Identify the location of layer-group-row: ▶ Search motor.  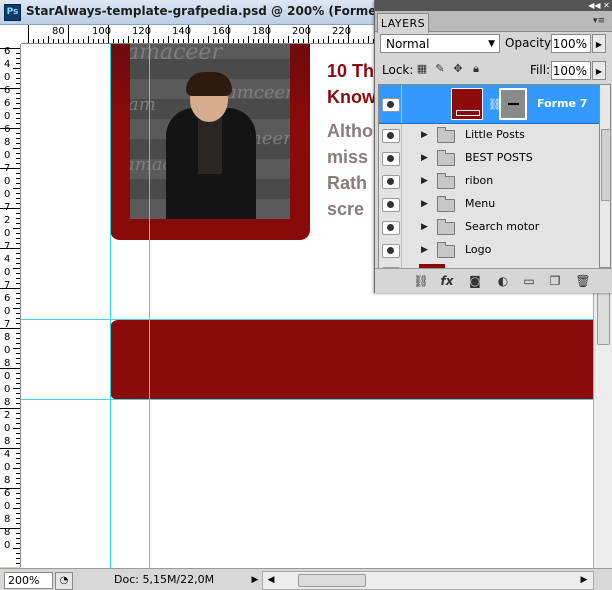
(489, 228).